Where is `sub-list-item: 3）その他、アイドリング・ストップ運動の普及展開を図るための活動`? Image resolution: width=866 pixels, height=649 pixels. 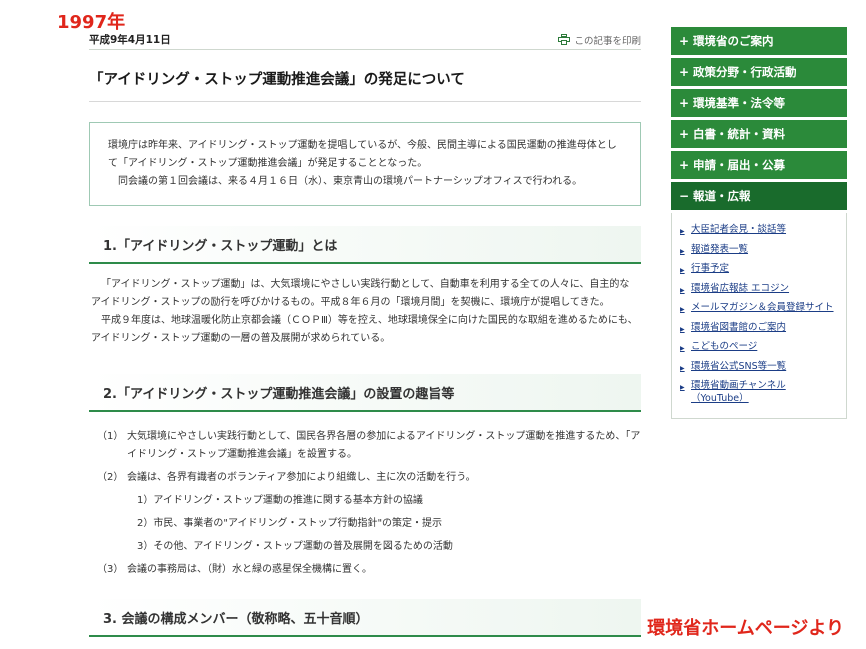 sub-list-item: 3）その他、アイドリング・ストップ運動の普及展開を図るための活動 is located at coordinates (295, 546).